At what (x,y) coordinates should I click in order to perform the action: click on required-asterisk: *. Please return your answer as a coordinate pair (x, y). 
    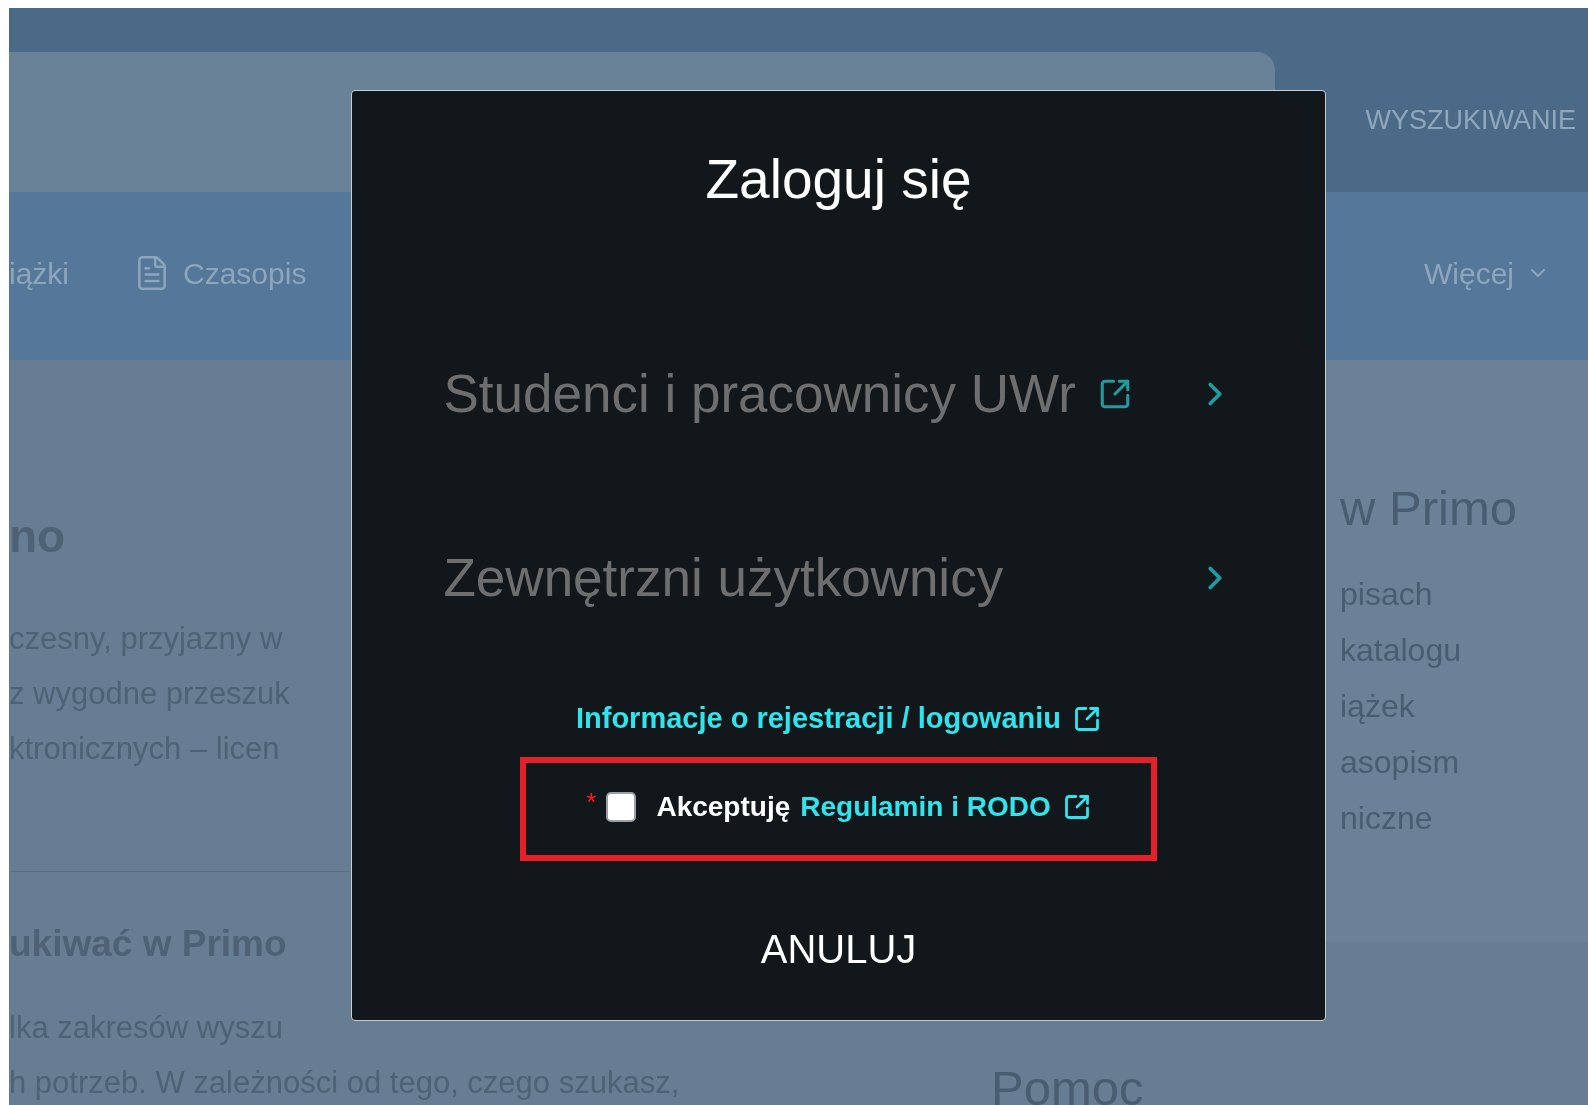
    Looking at the image, I should click on (591, 802).